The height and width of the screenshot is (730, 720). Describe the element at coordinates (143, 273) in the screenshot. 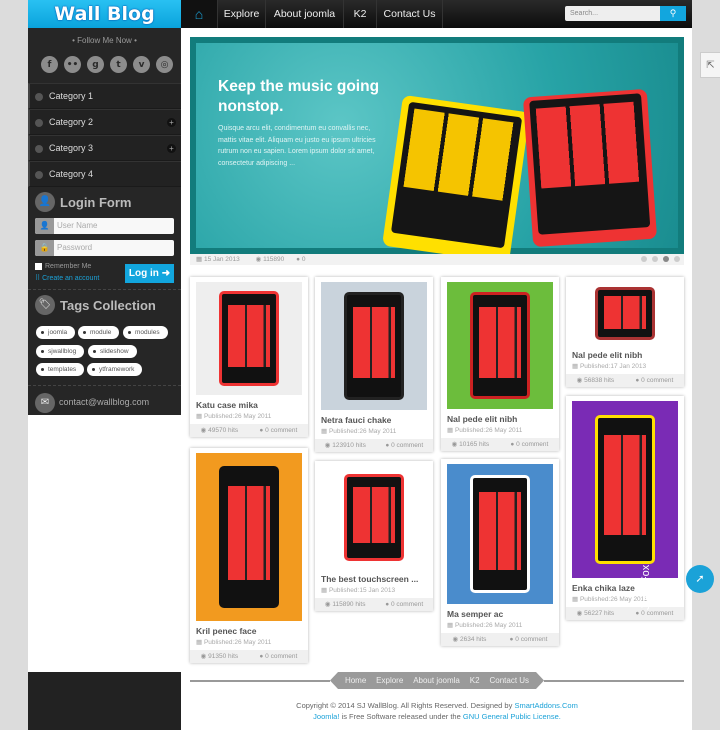

I see `login-button-label: Log in` at that location.